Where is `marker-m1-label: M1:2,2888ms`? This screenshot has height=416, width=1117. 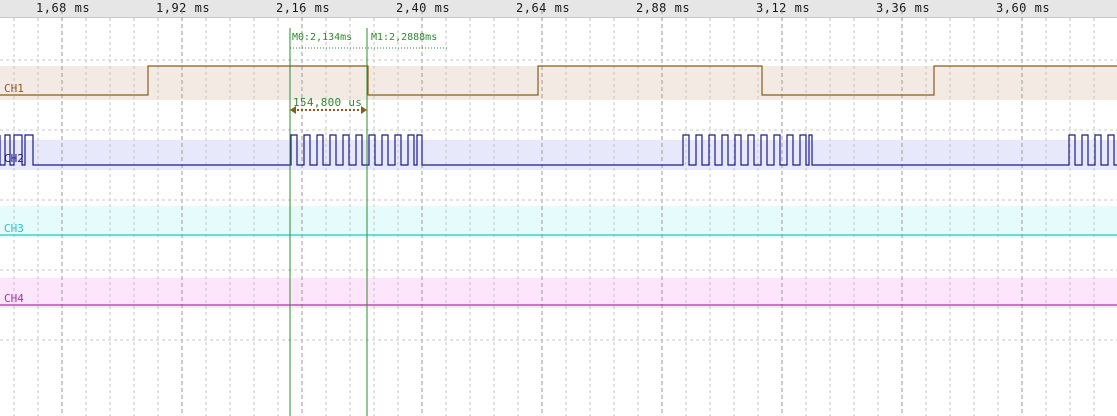 marker-m1-label: M1:2,2888ms is located at coordinates (404, 37).